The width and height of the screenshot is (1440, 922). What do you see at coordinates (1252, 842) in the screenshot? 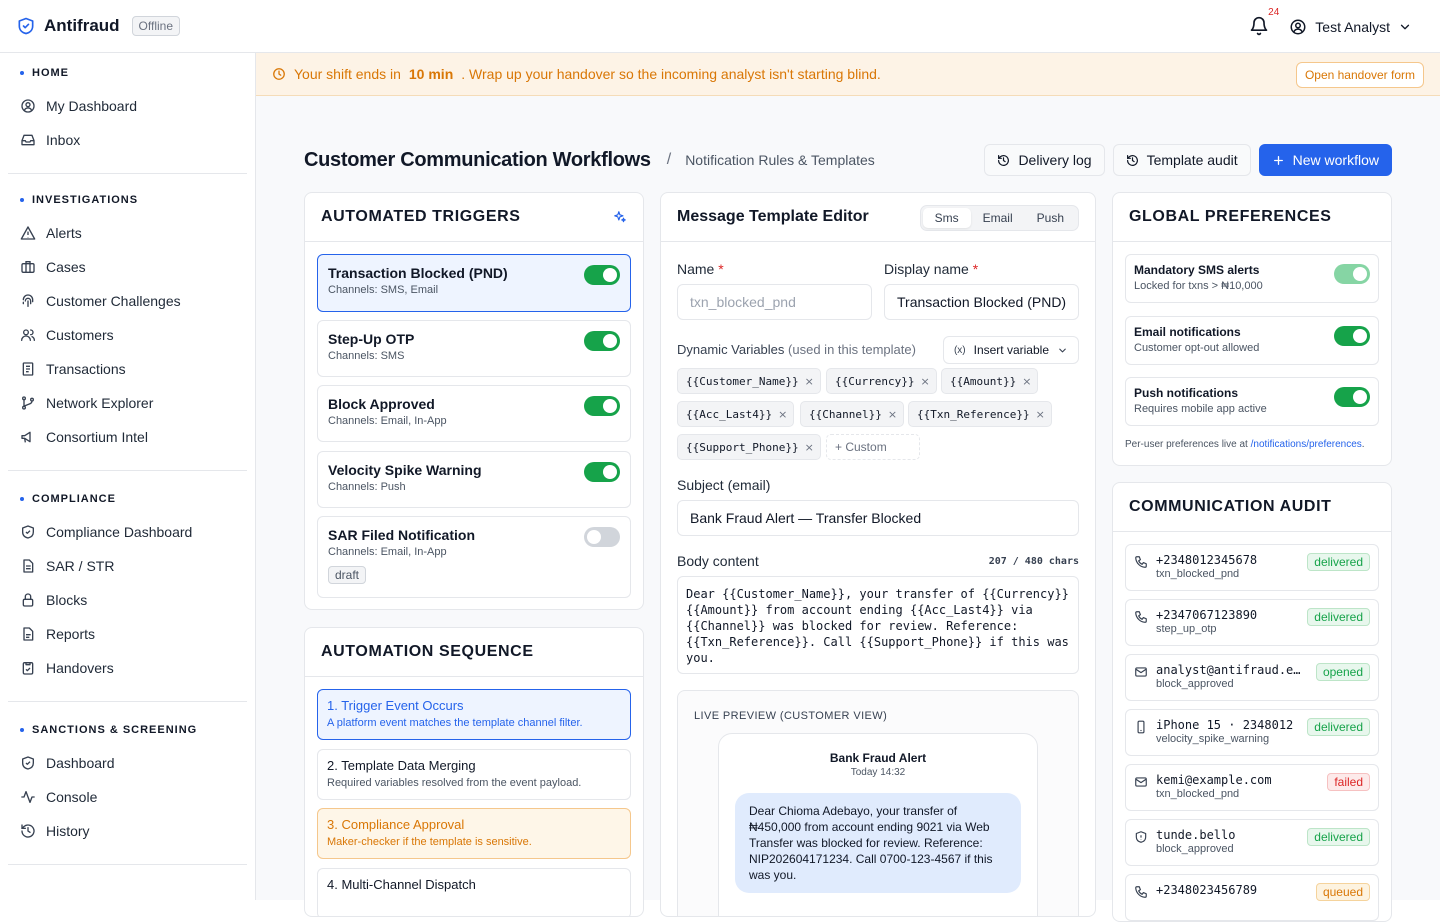
I see `audit-row: tunde.bello block_approved delivered` at bounding box center [1252, 842].